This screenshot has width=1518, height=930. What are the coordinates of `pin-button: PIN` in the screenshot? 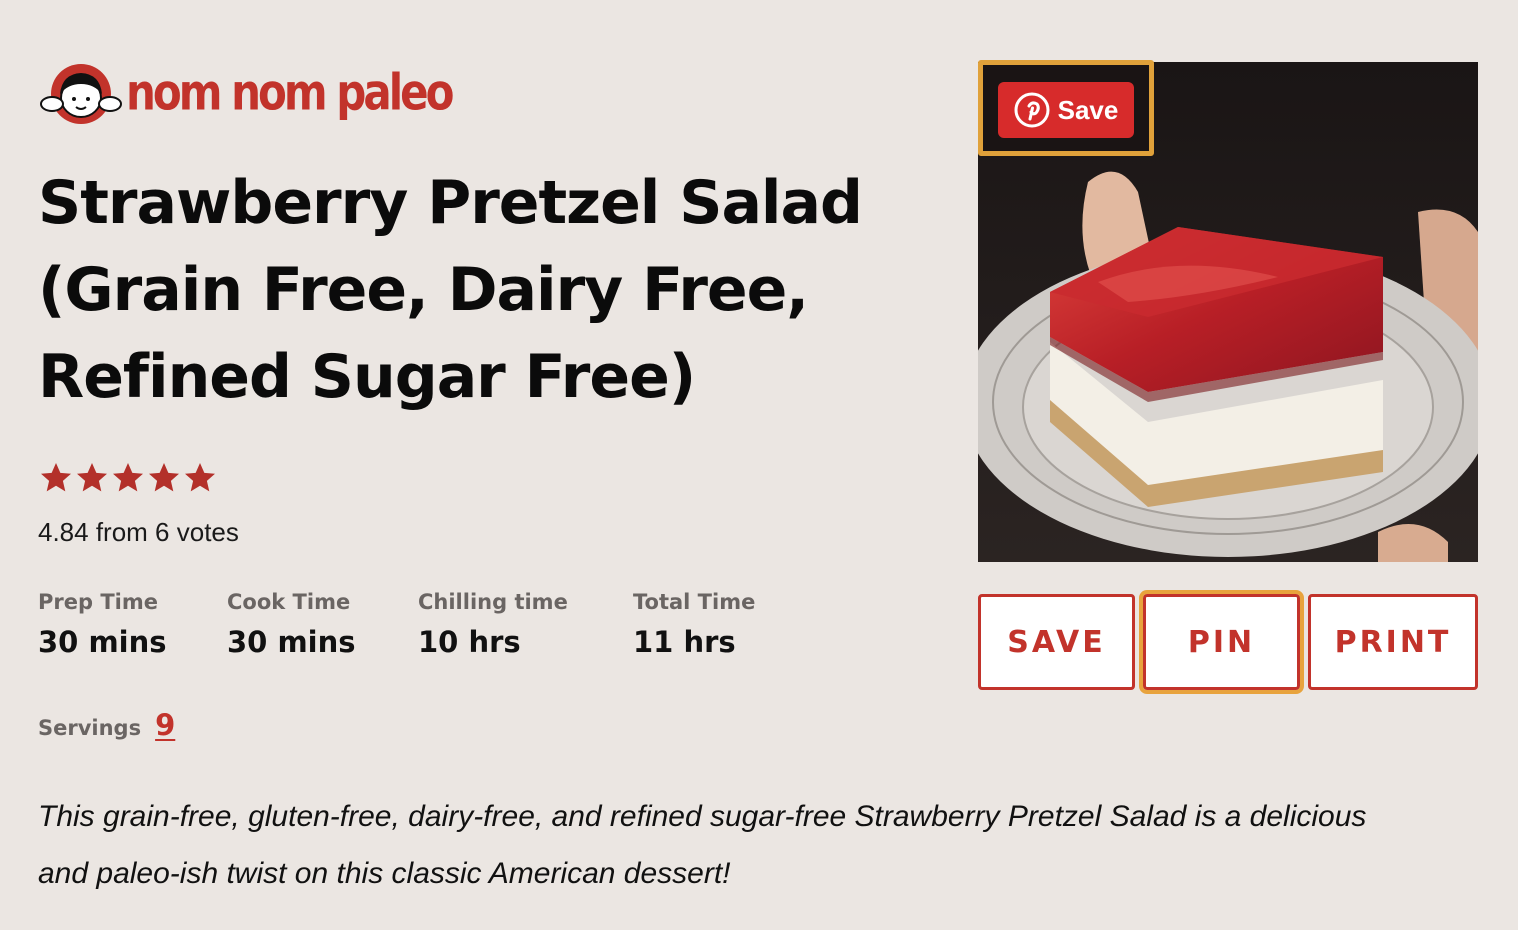 It's located at (1221, 642).